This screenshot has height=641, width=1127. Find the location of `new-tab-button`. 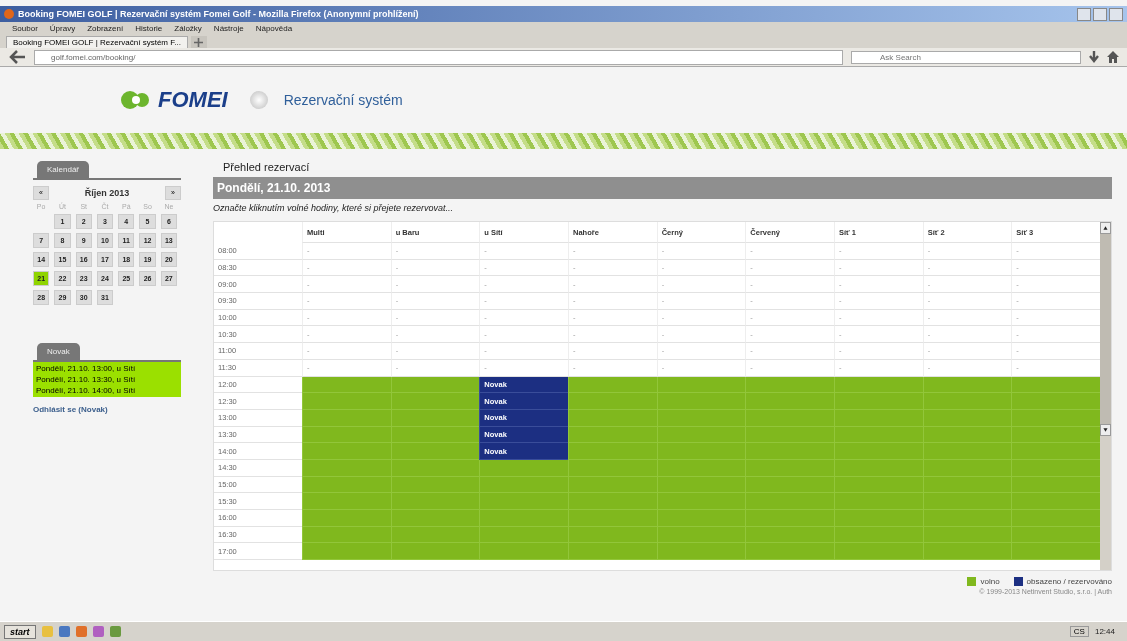

new-tab-button is located at coordinates (198, 42).